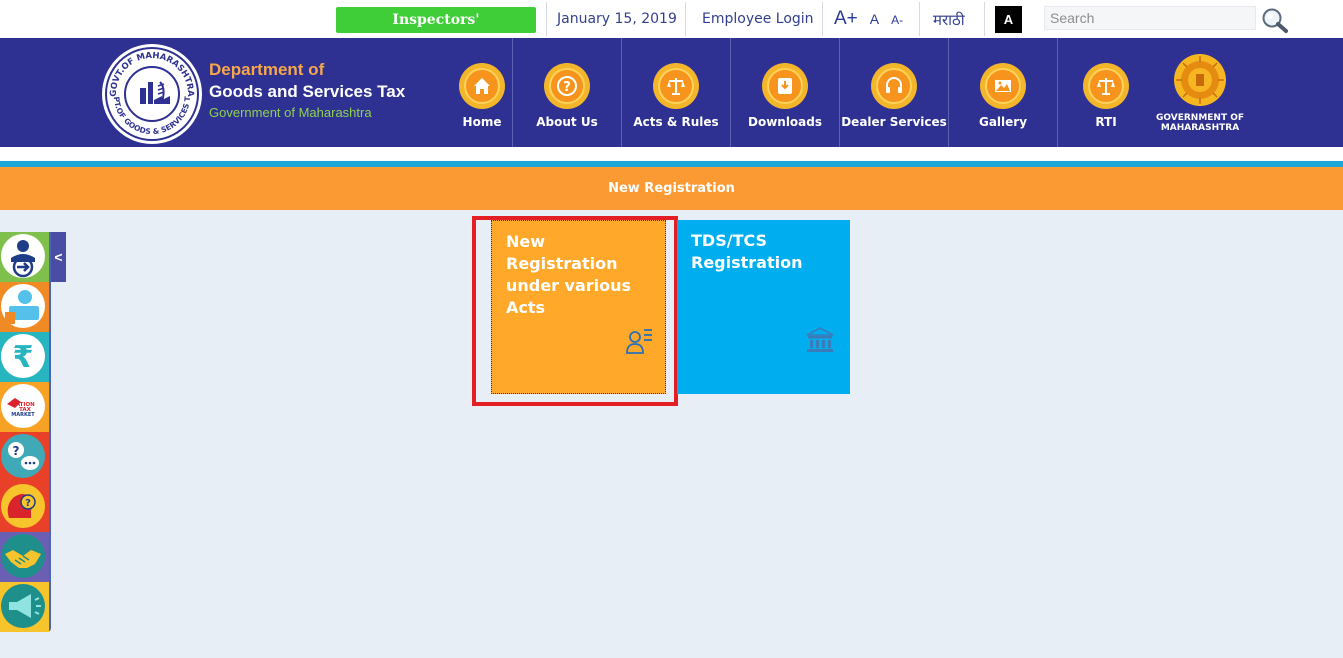 Image resolution: width=1343 pixels, height=658 pixels. What do you see at coordinates (482, 86) in the screenshot?
I see `home-icon` at bounding box center [482, 86].